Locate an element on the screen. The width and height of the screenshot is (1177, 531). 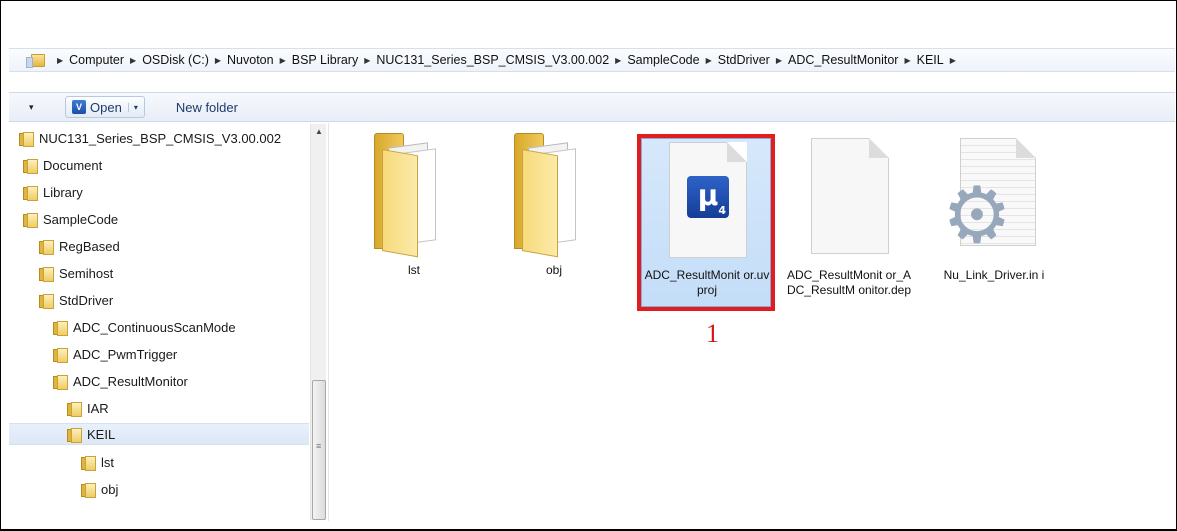
file-item-ini: ⚙ Nu_Link_Driver.in i is located at coordinates (994, 220).